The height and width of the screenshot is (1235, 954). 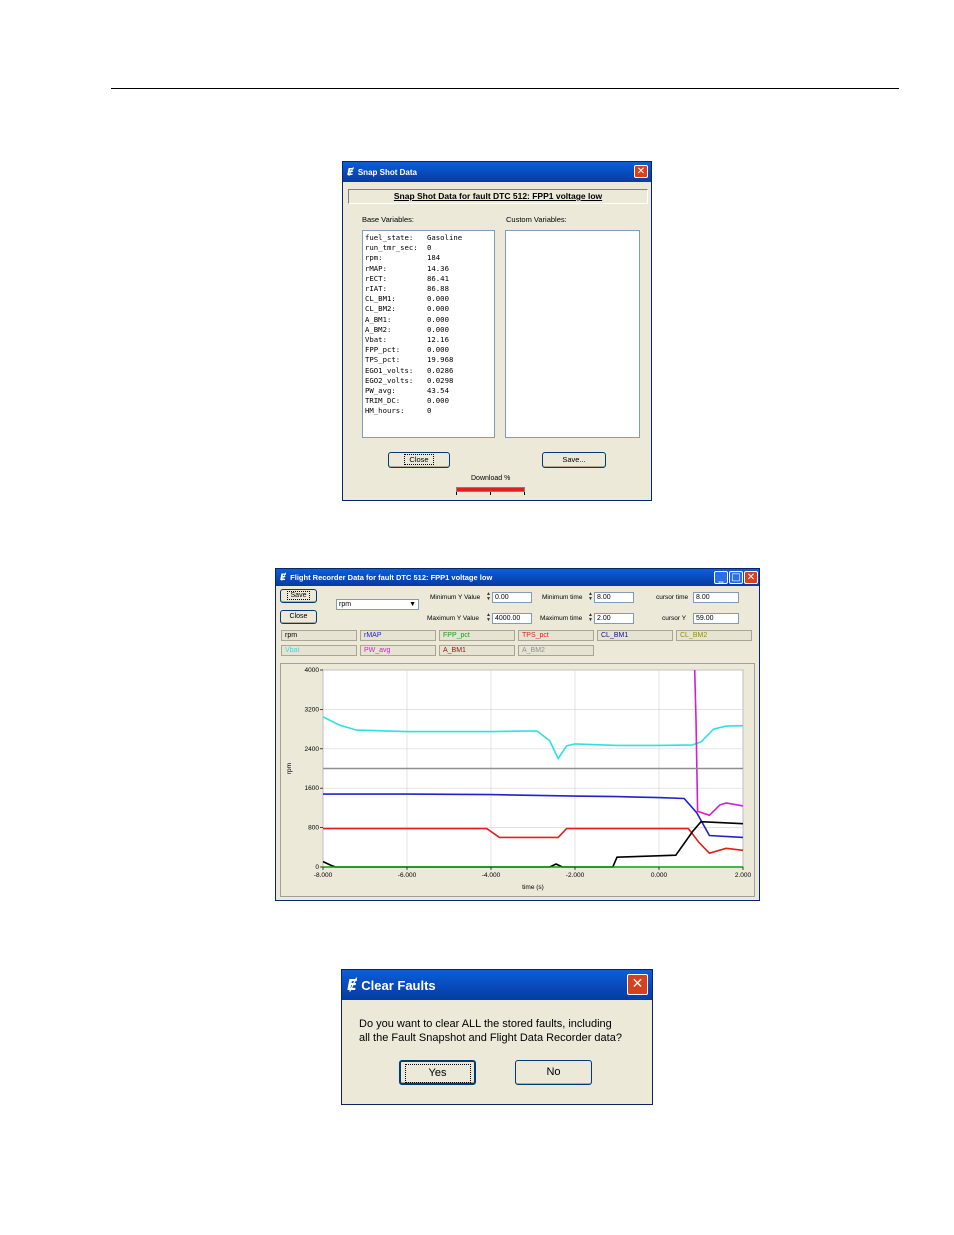 I want to click on save-button: Save, so click(x=298, y=596).